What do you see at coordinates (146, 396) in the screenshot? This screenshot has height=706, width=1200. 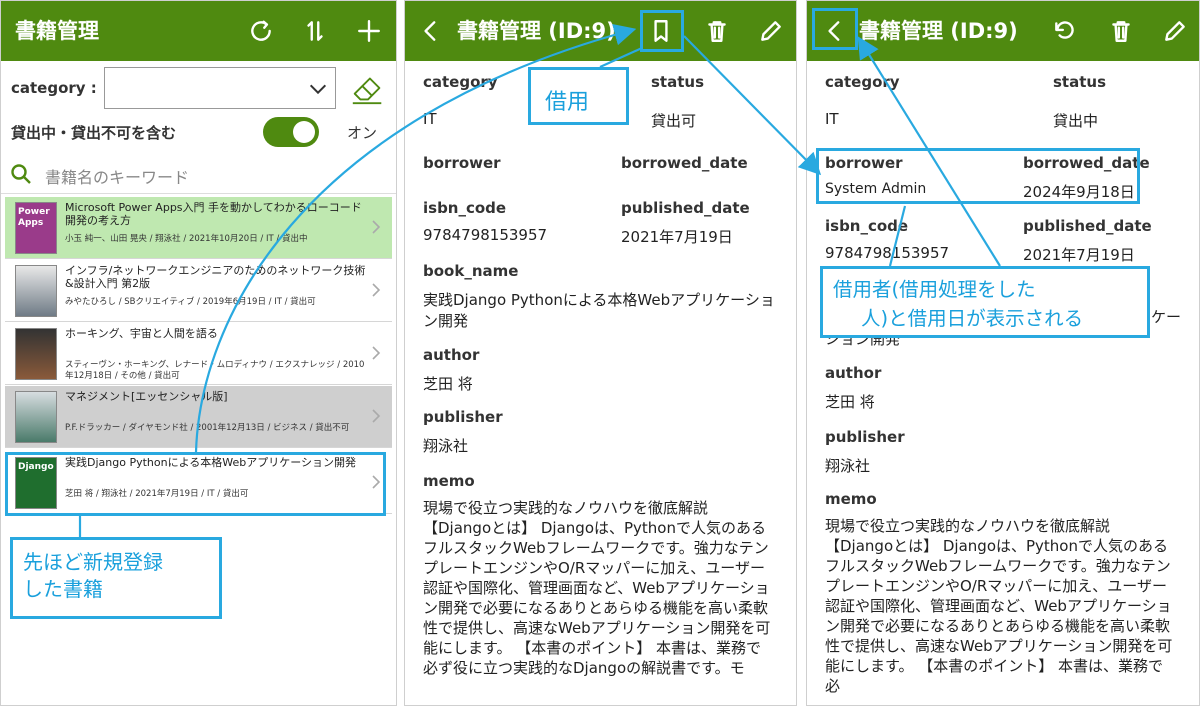 I see `book-title: マネジメント[エッセンシャル版]` at bounding box center [146, 396].